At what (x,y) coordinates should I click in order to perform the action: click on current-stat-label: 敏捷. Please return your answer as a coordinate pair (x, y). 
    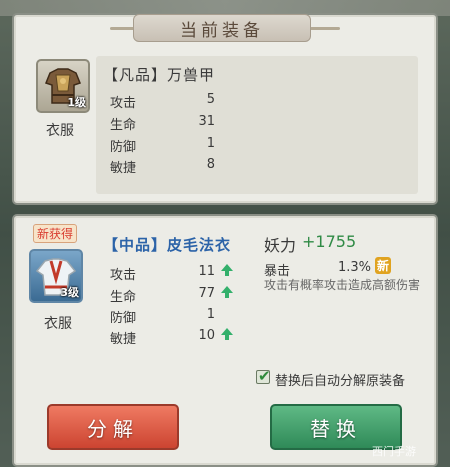
    Looking at the image, I should click on (123, 168).